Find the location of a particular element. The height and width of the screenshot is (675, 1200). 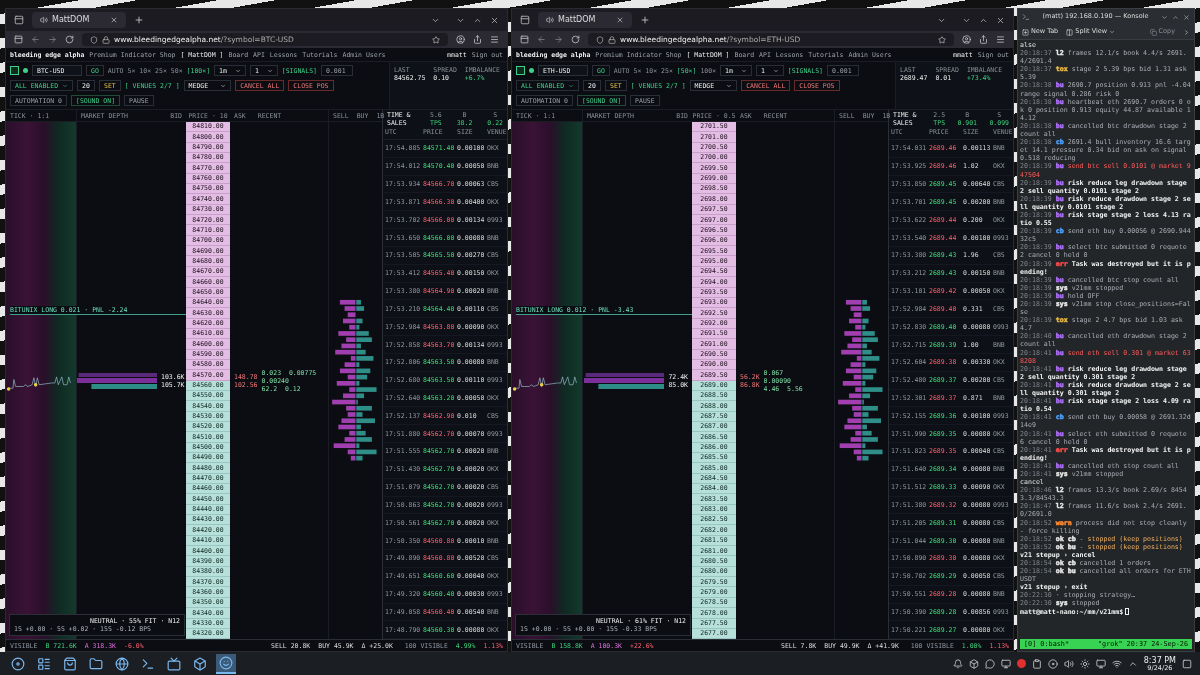

copy-icon is located at coordinates (1153, 32).